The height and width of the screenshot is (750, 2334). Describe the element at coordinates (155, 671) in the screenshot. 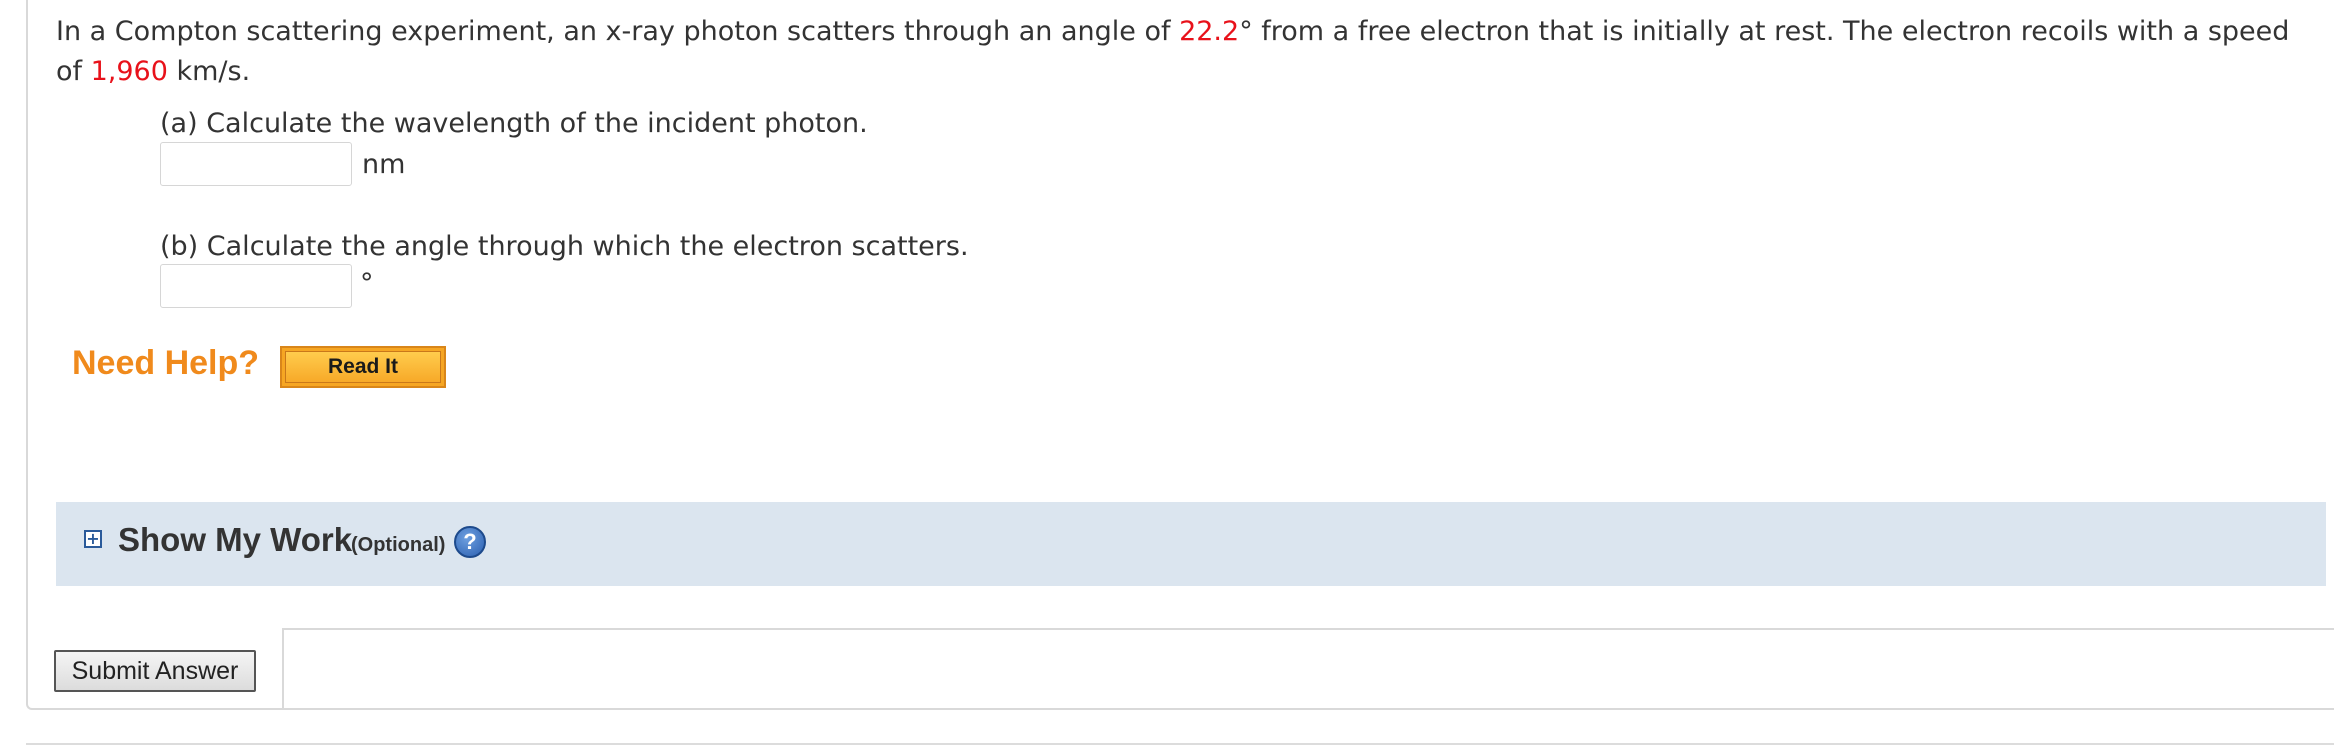

I see `submit-answer-button: Submit Answer` at that location.